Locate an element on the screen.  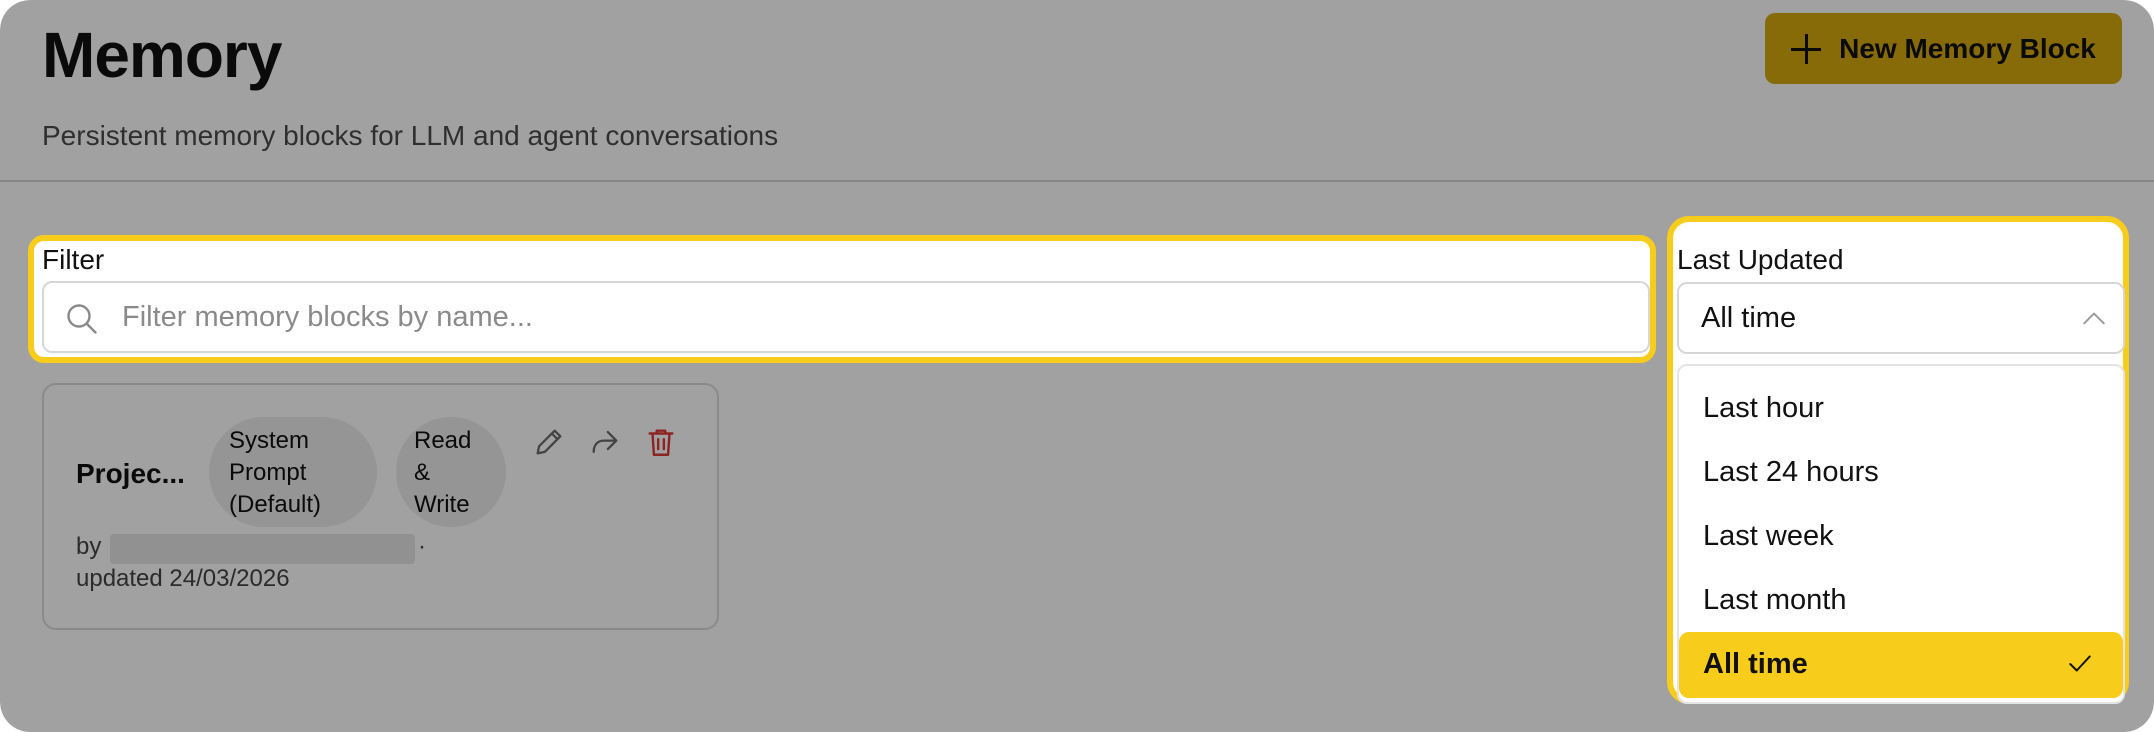
option-last-hour: Last hour is located at coordinates (1901, 408).